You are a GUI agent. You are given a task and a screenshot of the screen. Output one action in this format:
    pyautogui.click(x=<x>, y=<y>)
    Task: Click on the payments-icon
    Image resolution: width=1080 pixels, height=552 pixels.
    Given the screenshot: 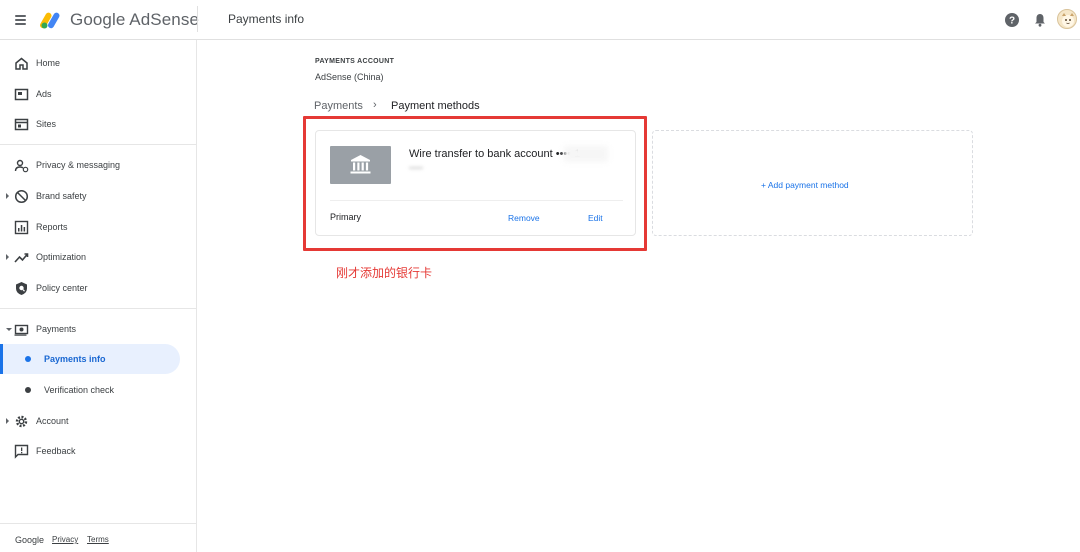 What is the action you would take?
    pyautogui.click(x=21, y=329)
    